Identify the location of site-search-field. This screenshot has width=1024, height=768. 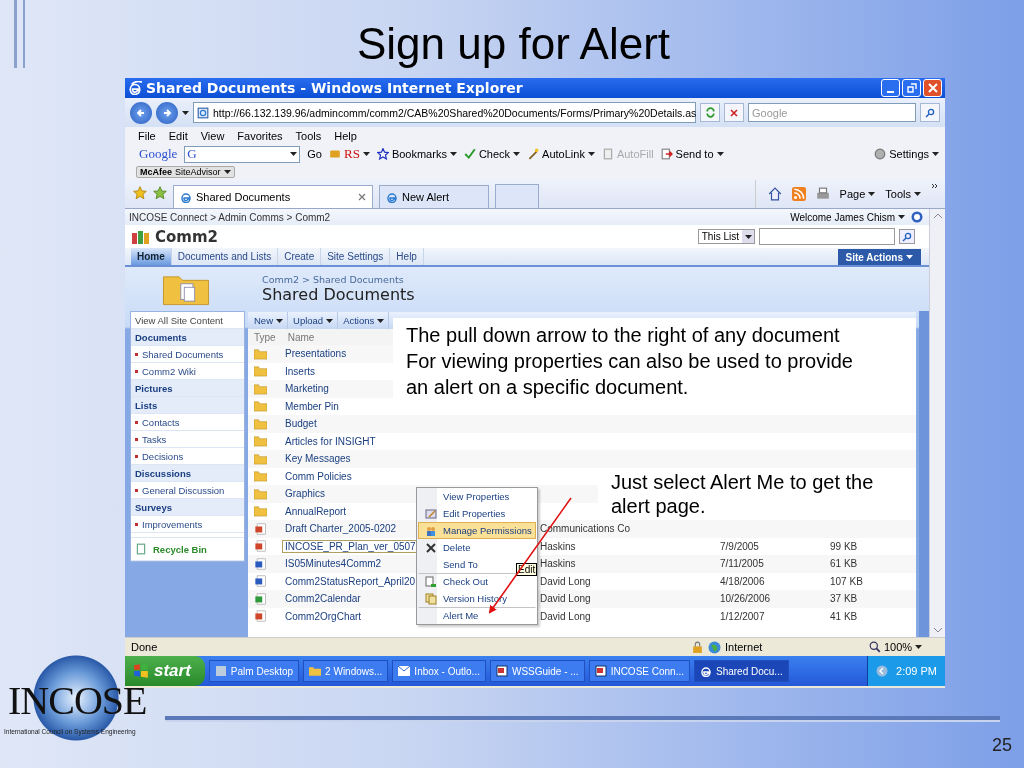
(827, 236).